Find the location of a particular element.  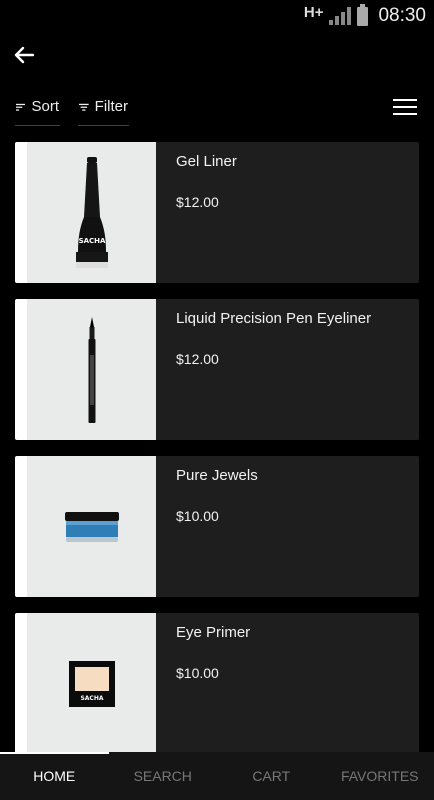

loose-pigment-jar-icon is located at coordinates (91, 526).